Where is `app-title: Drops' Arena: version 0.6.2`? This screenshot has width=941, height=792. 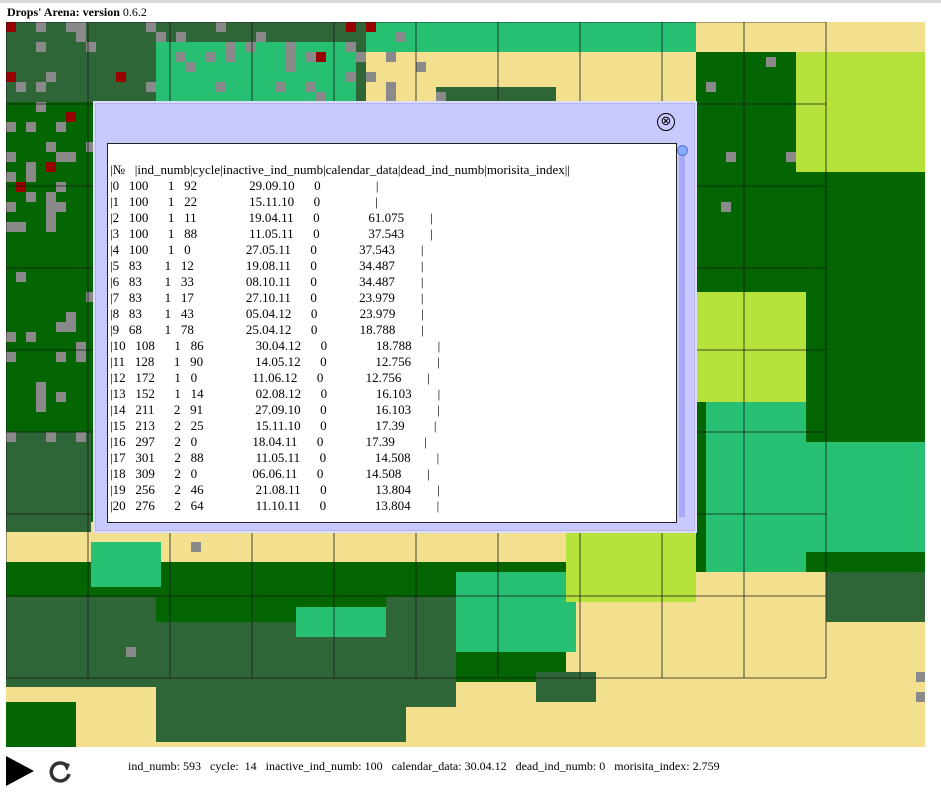
app-title: Drops' Arena: version 0.6.2 is located at coordinates (77, 12).